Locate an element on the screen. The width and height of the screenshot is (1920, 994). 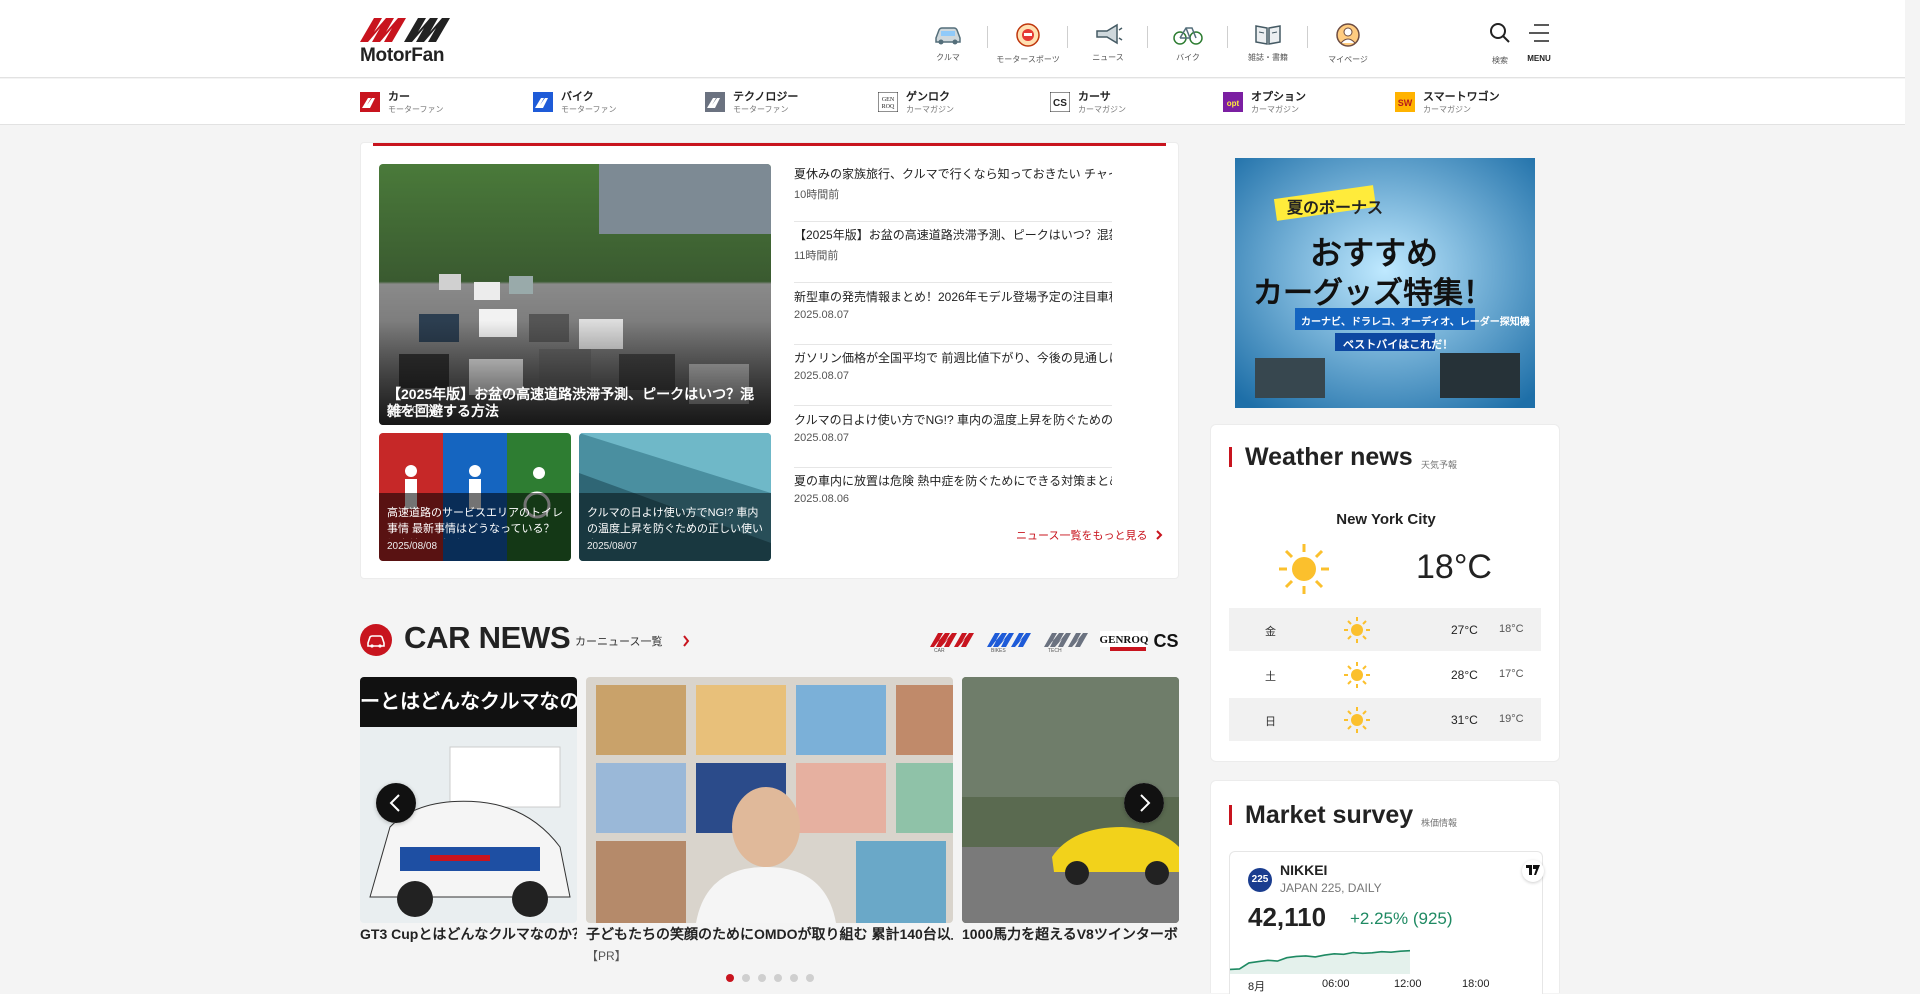
cs-logo: CS is located at coordinates (1165, 641).